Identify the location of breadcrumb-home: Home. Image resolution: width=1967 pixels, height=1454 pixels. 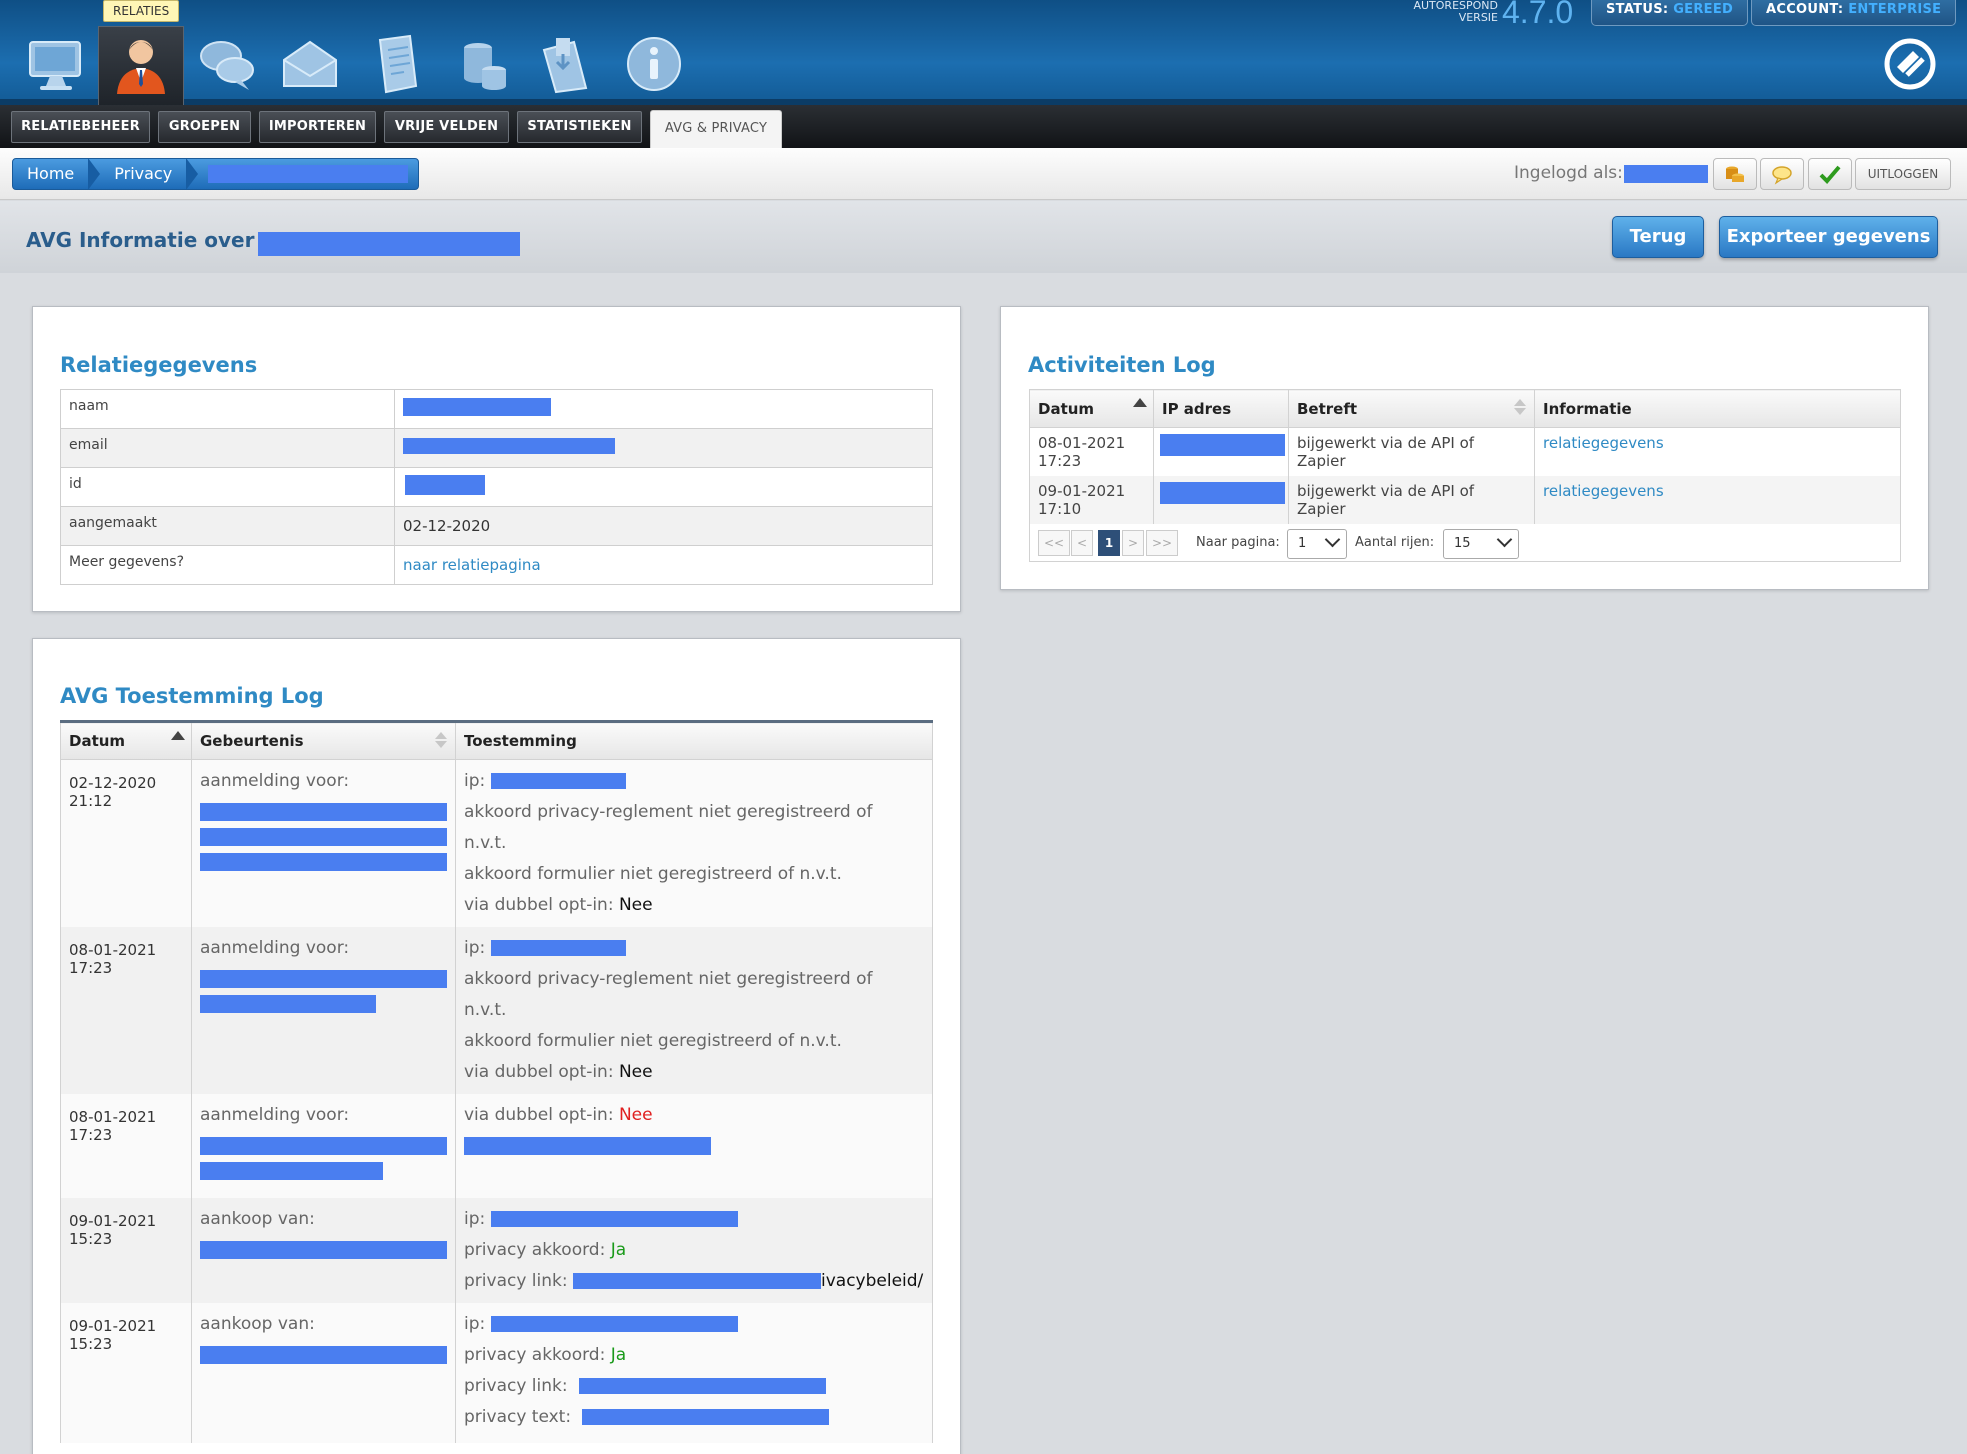
(50, 174).